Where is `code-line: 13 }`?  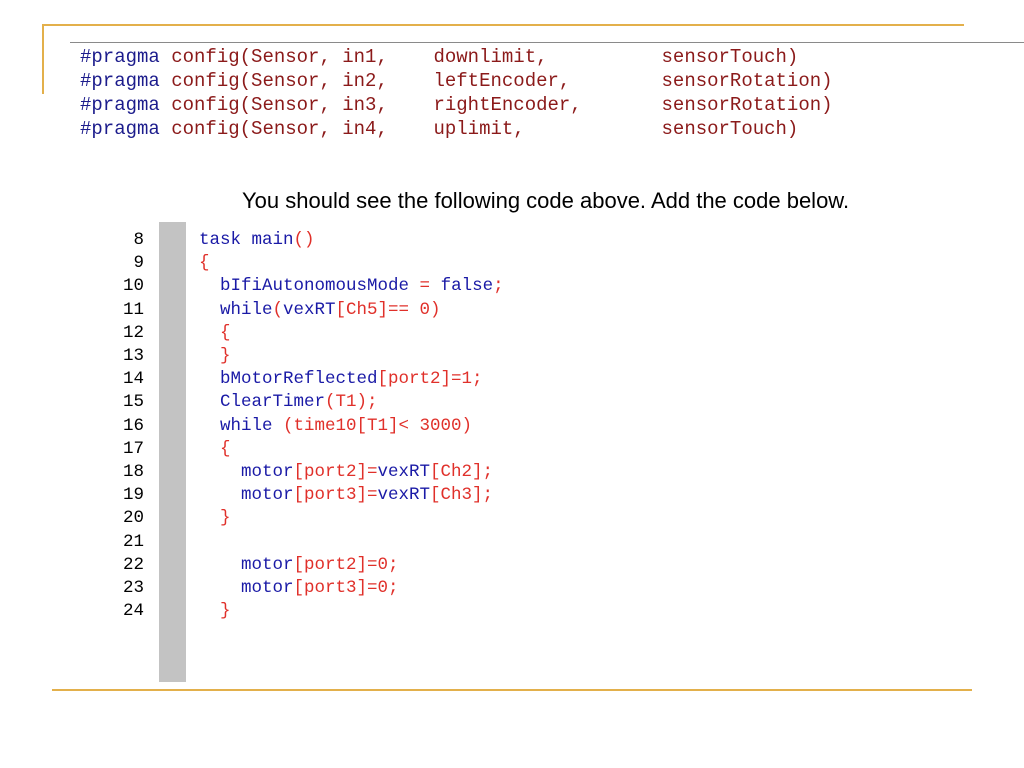 code-line: 13 } is located at coordinates (360, 356).